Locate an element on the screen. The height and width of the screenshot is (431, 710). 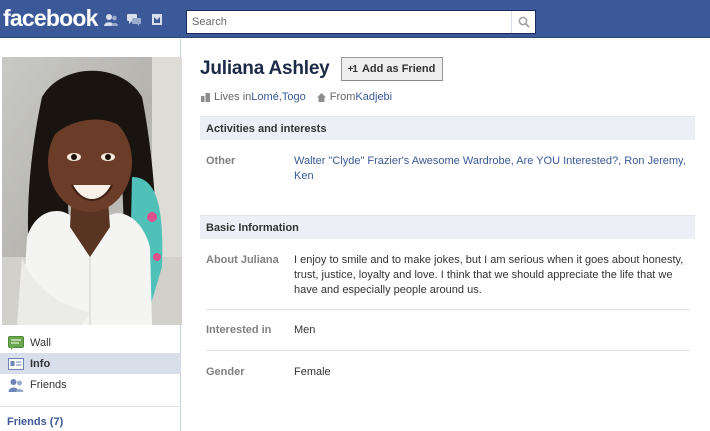
from-prefix: From is located at coordinates (342, 97).